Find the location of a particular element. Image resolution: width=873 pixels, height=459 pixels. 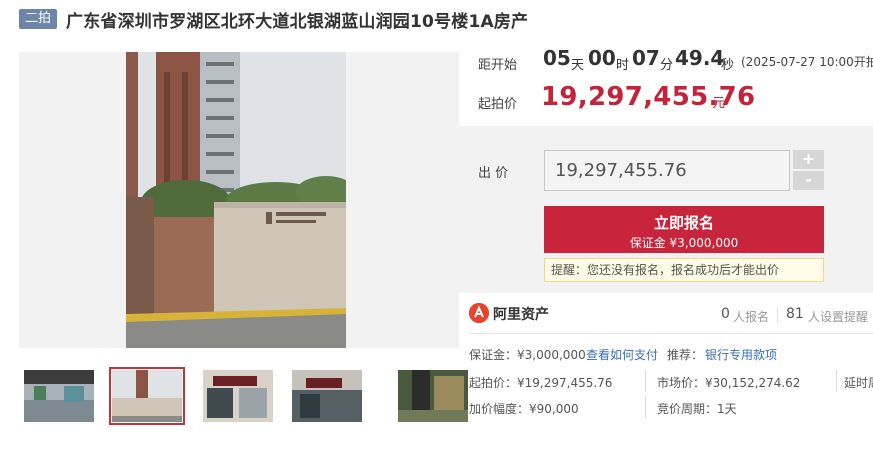

signup-count-label: 人报名 is located at coordinates (751, 317).